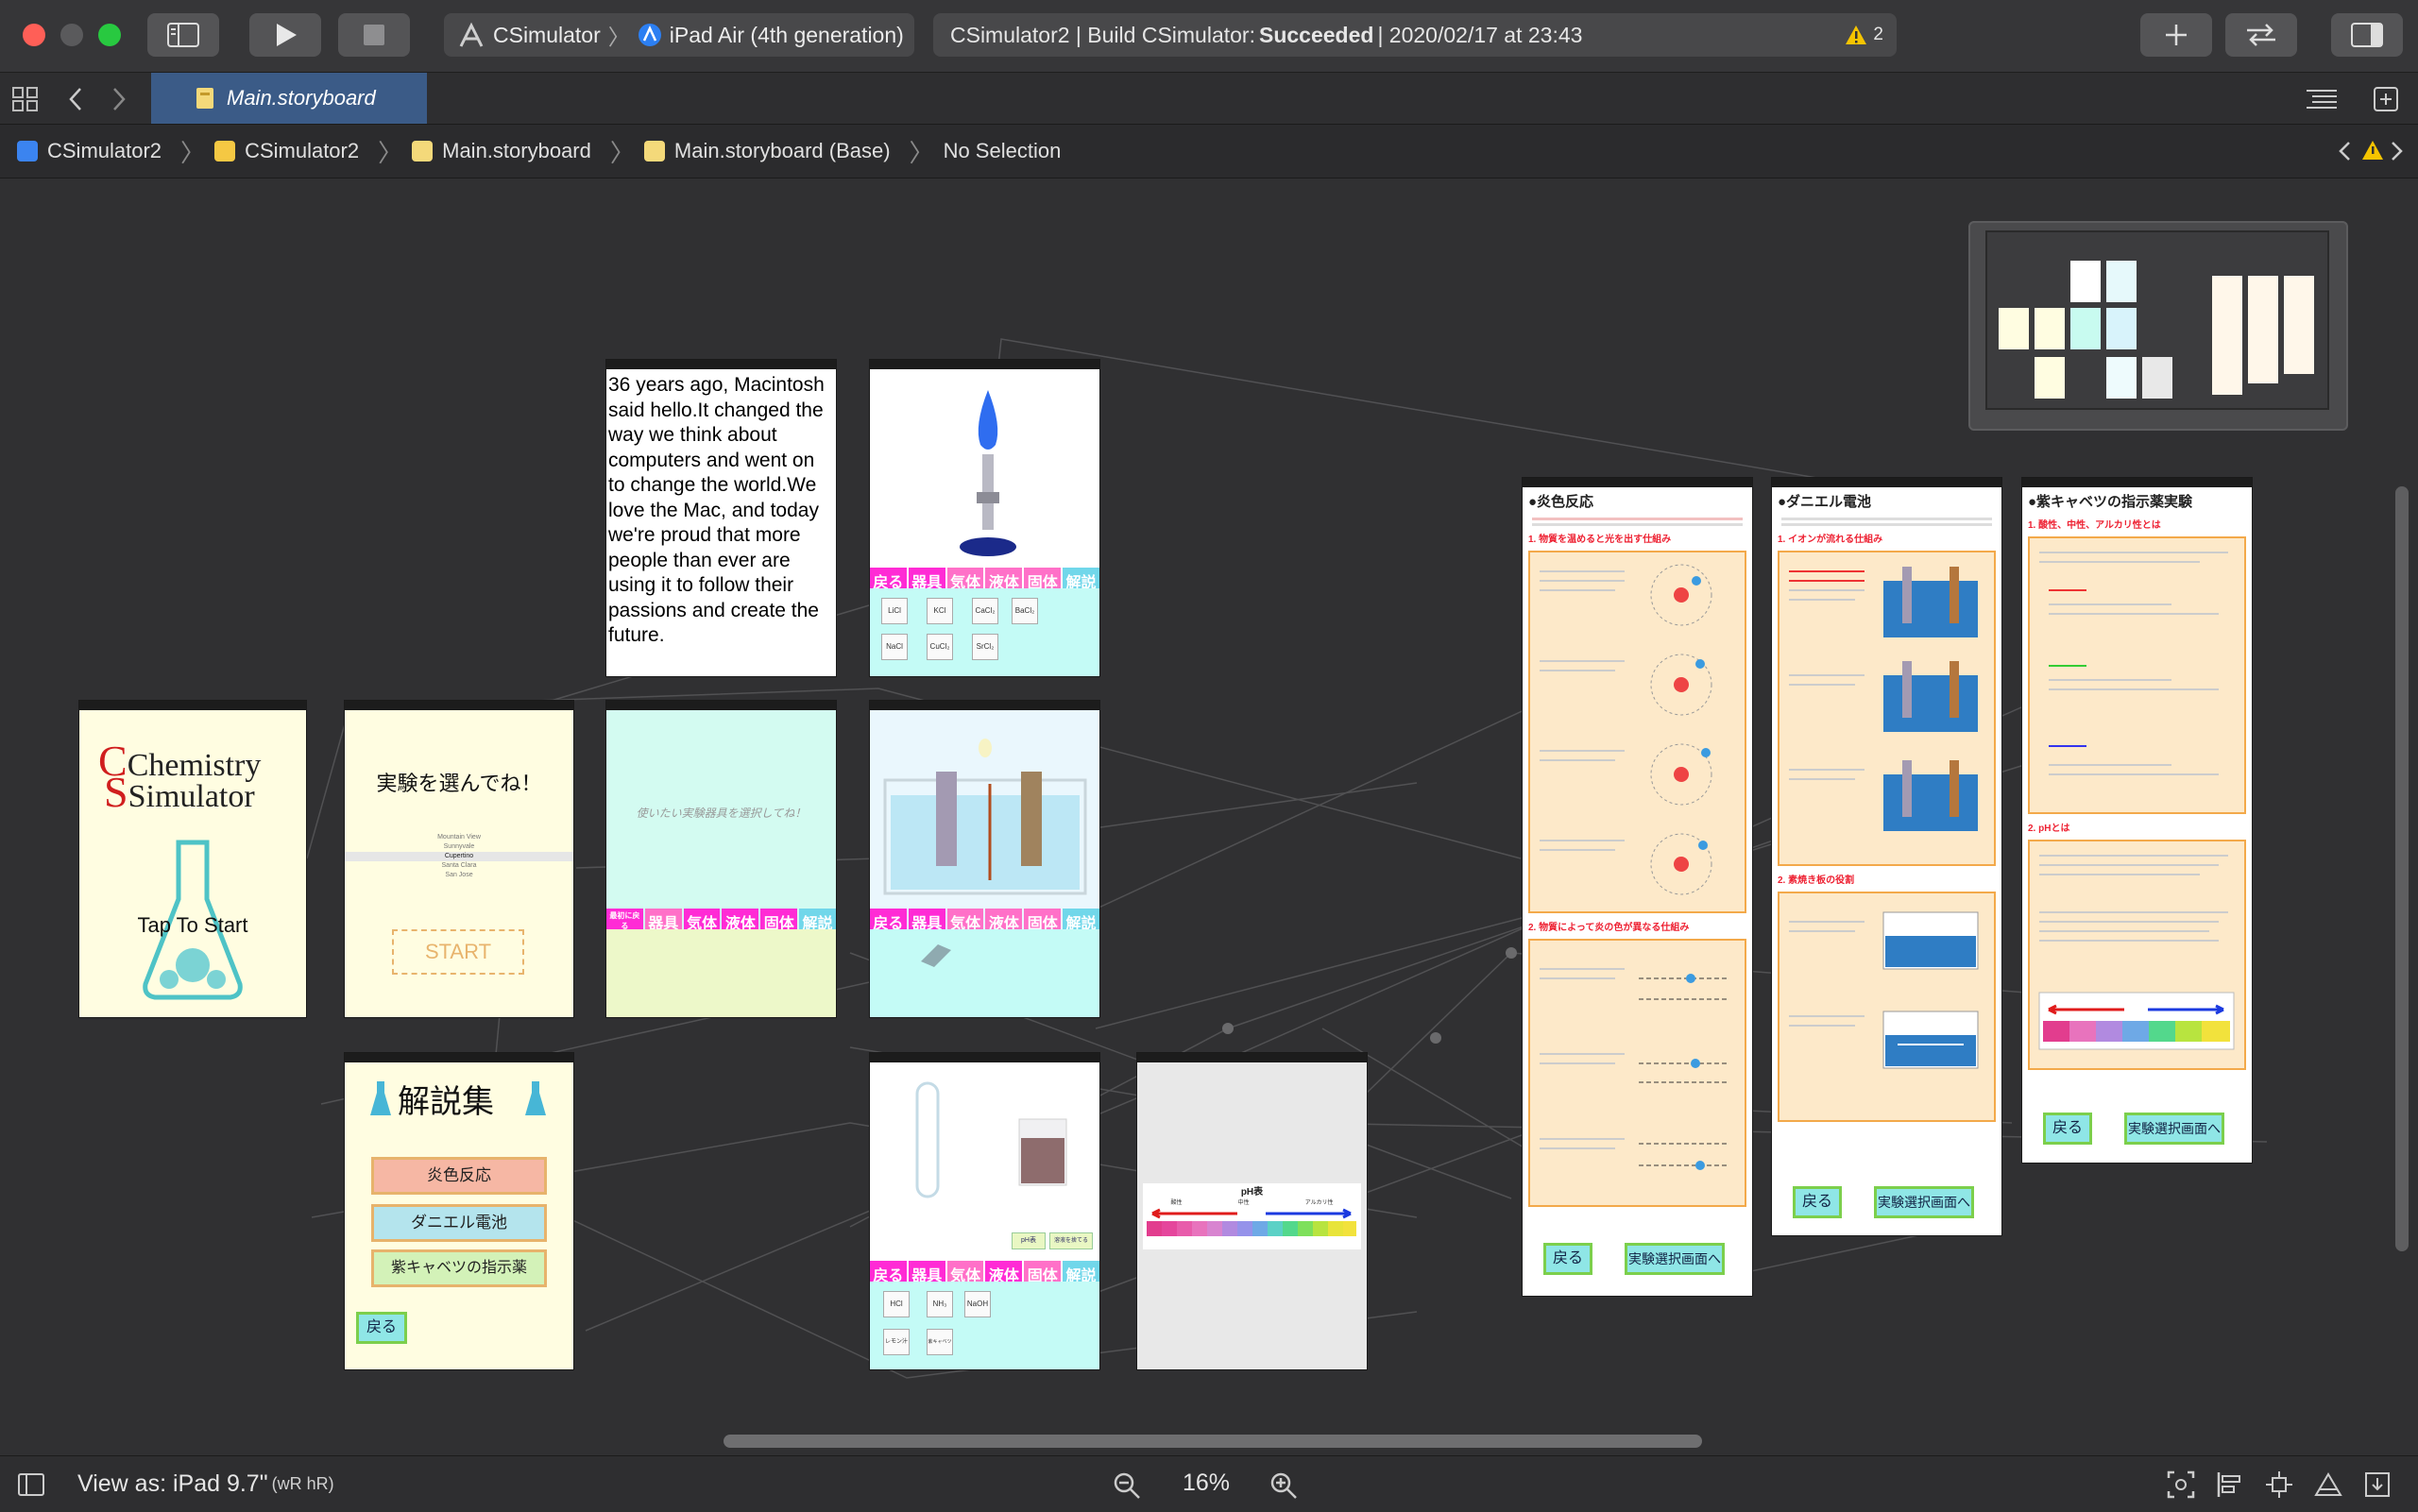  What do you see at coordinates (2157, 320) in the screenshot?
I see `minimap-viewport` at bounding box center [2157, 320].